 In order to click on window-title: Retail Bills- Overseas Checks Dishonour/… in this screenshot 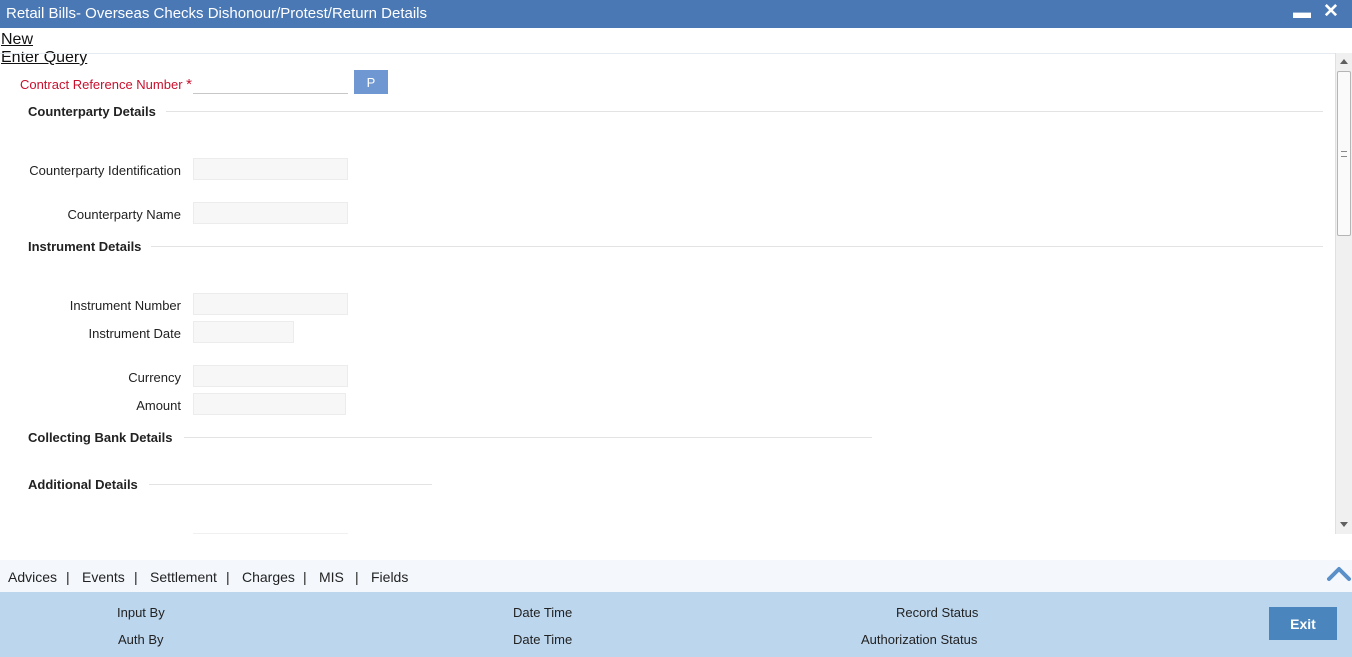, I will do `click(216, 13)`.